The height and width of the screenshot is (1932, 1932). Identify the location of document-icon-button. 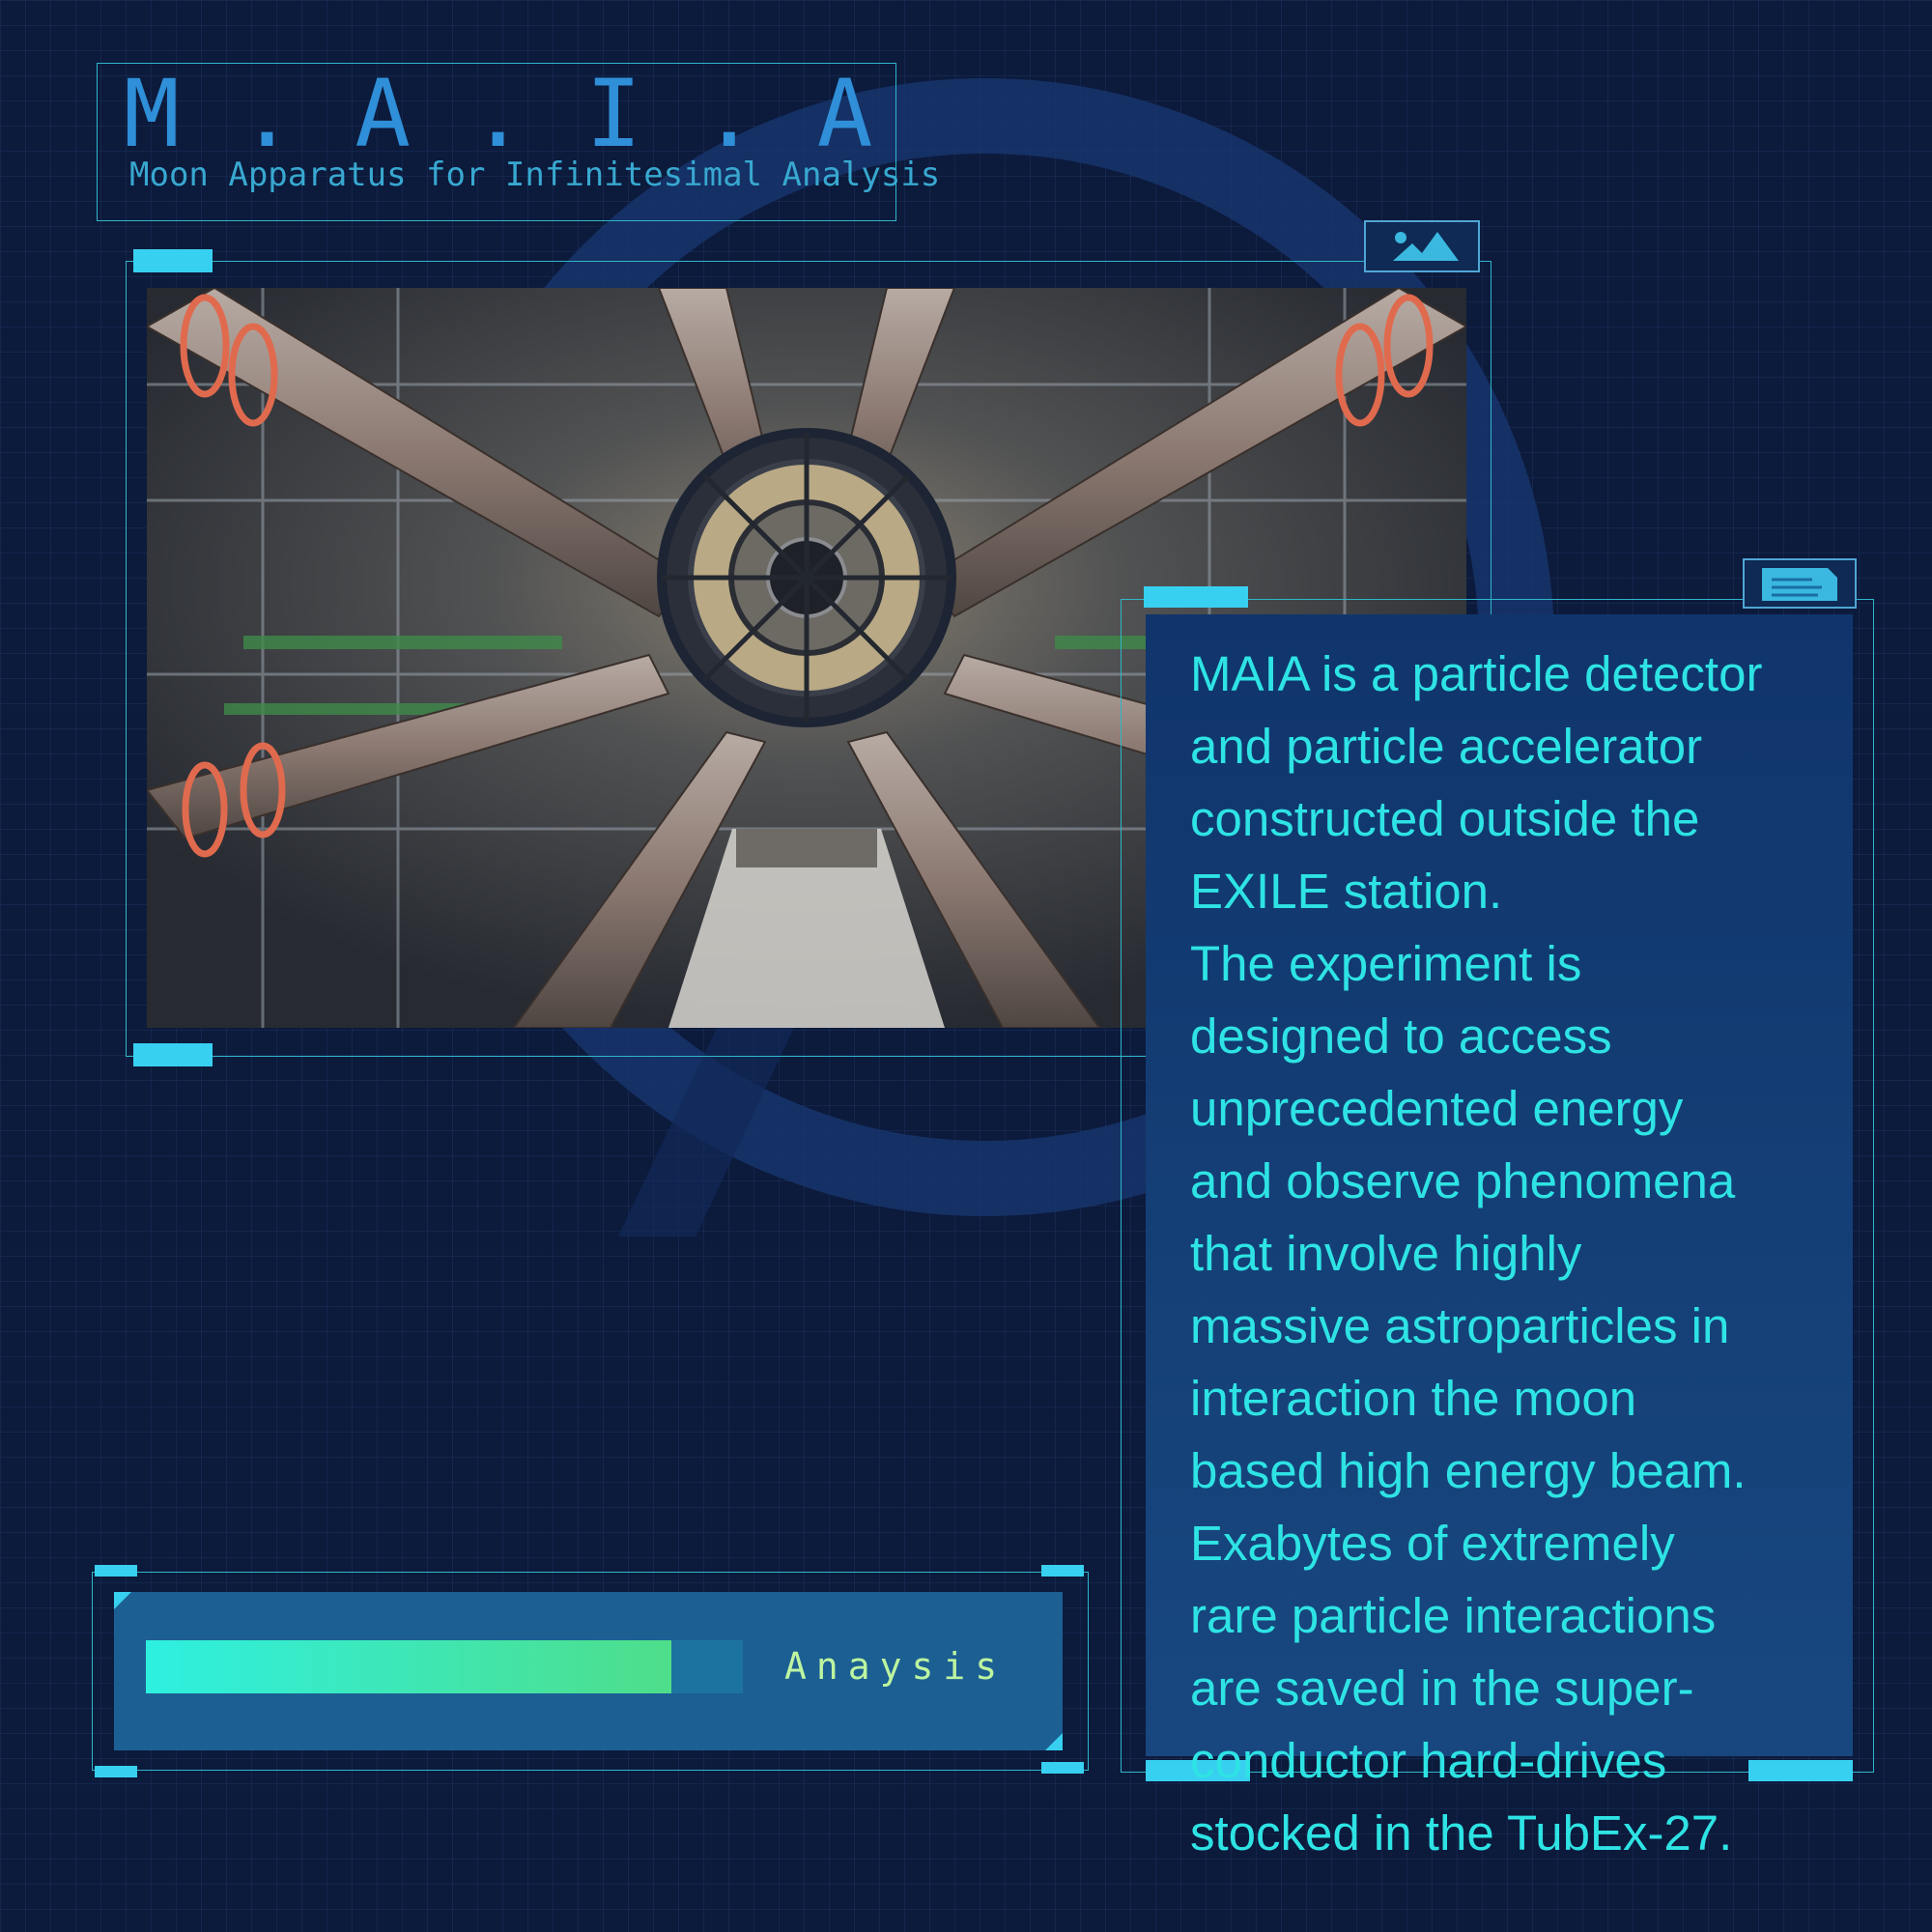
(1800, 583).